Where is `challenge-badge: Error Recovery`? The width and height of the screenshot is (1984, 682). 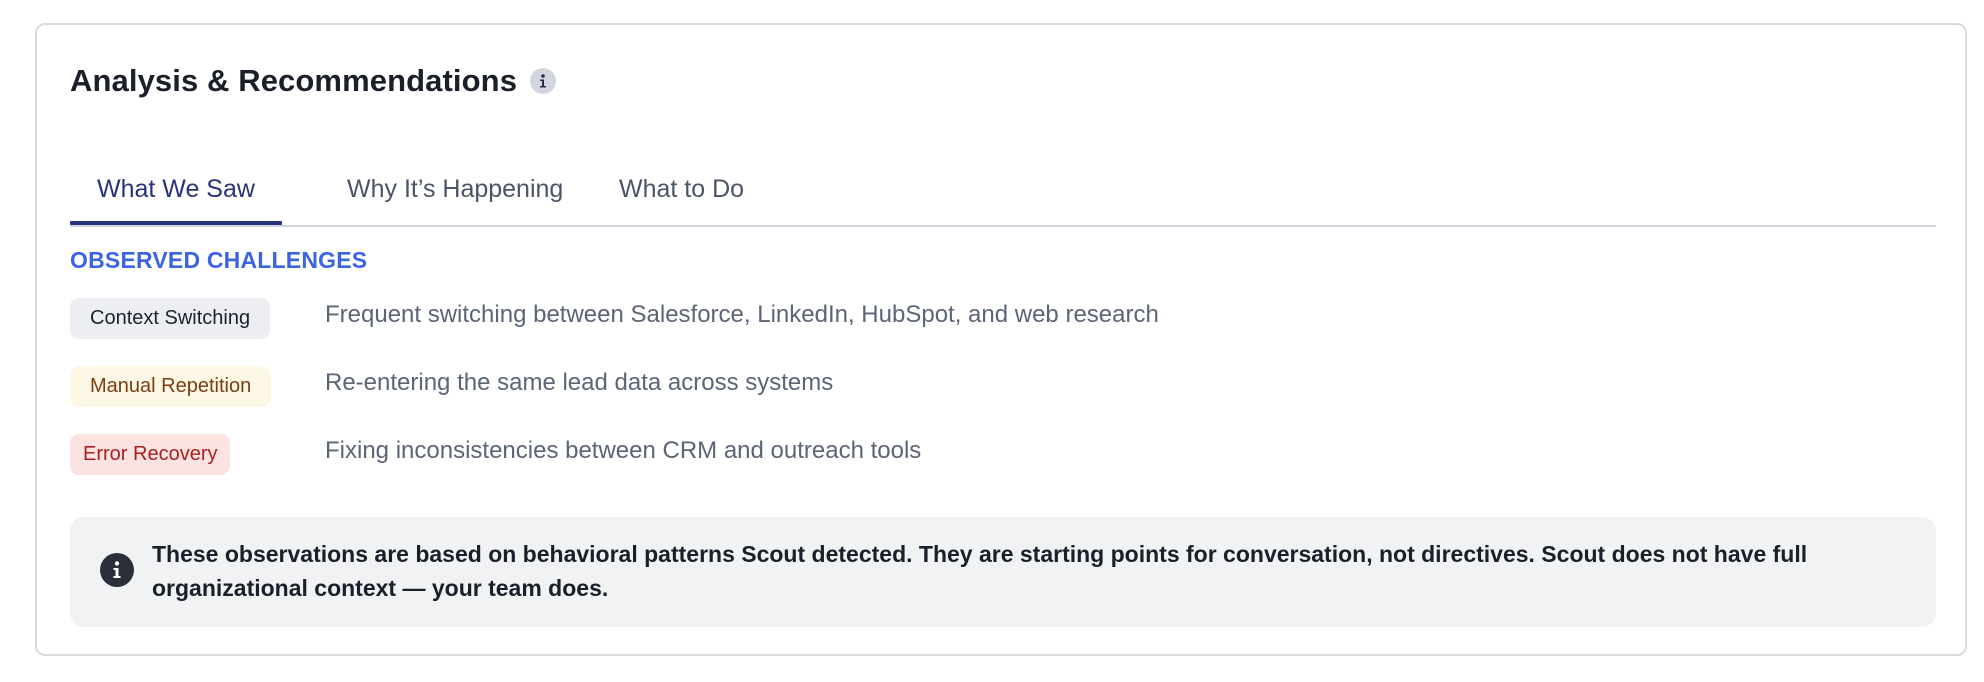
challenge-badge: Error Recovery is located at coordinates (150, 454).